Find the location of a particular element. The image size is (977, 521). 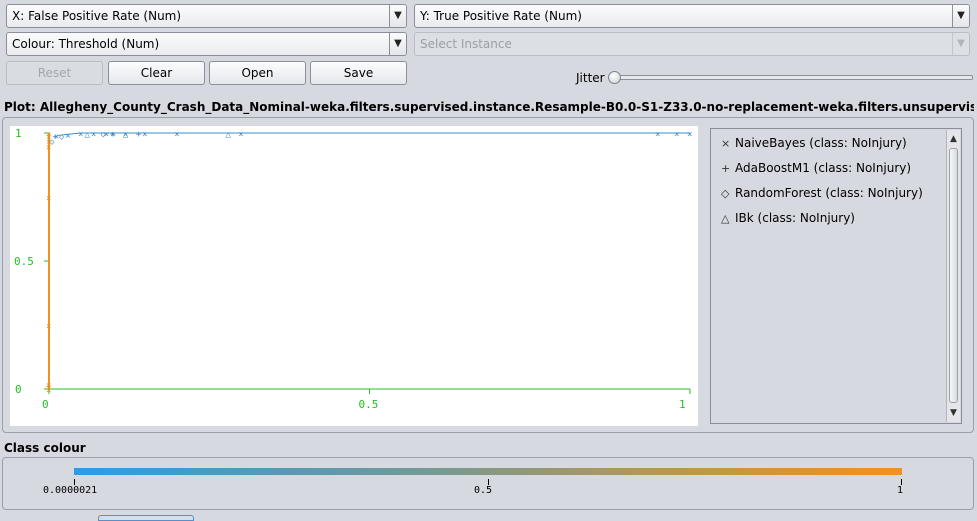

colour-max-label: 1 is located at coordinates (900, 490).